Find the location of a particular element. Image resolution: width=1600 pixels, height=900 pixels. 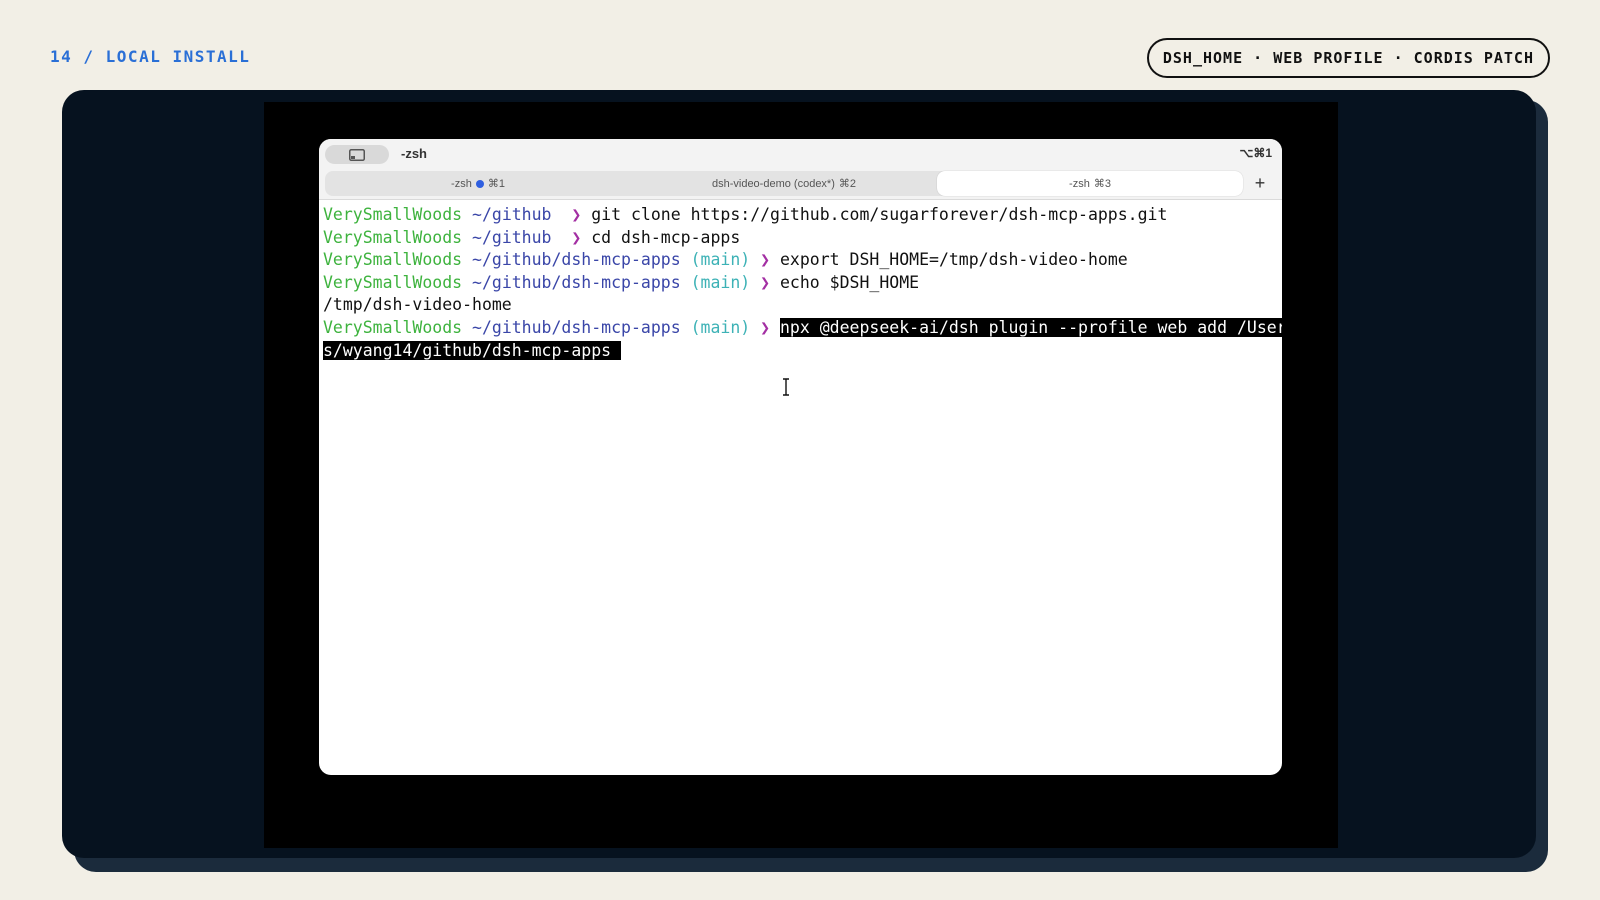

sidebar-toggle-button is located at coordinates (357, 154).